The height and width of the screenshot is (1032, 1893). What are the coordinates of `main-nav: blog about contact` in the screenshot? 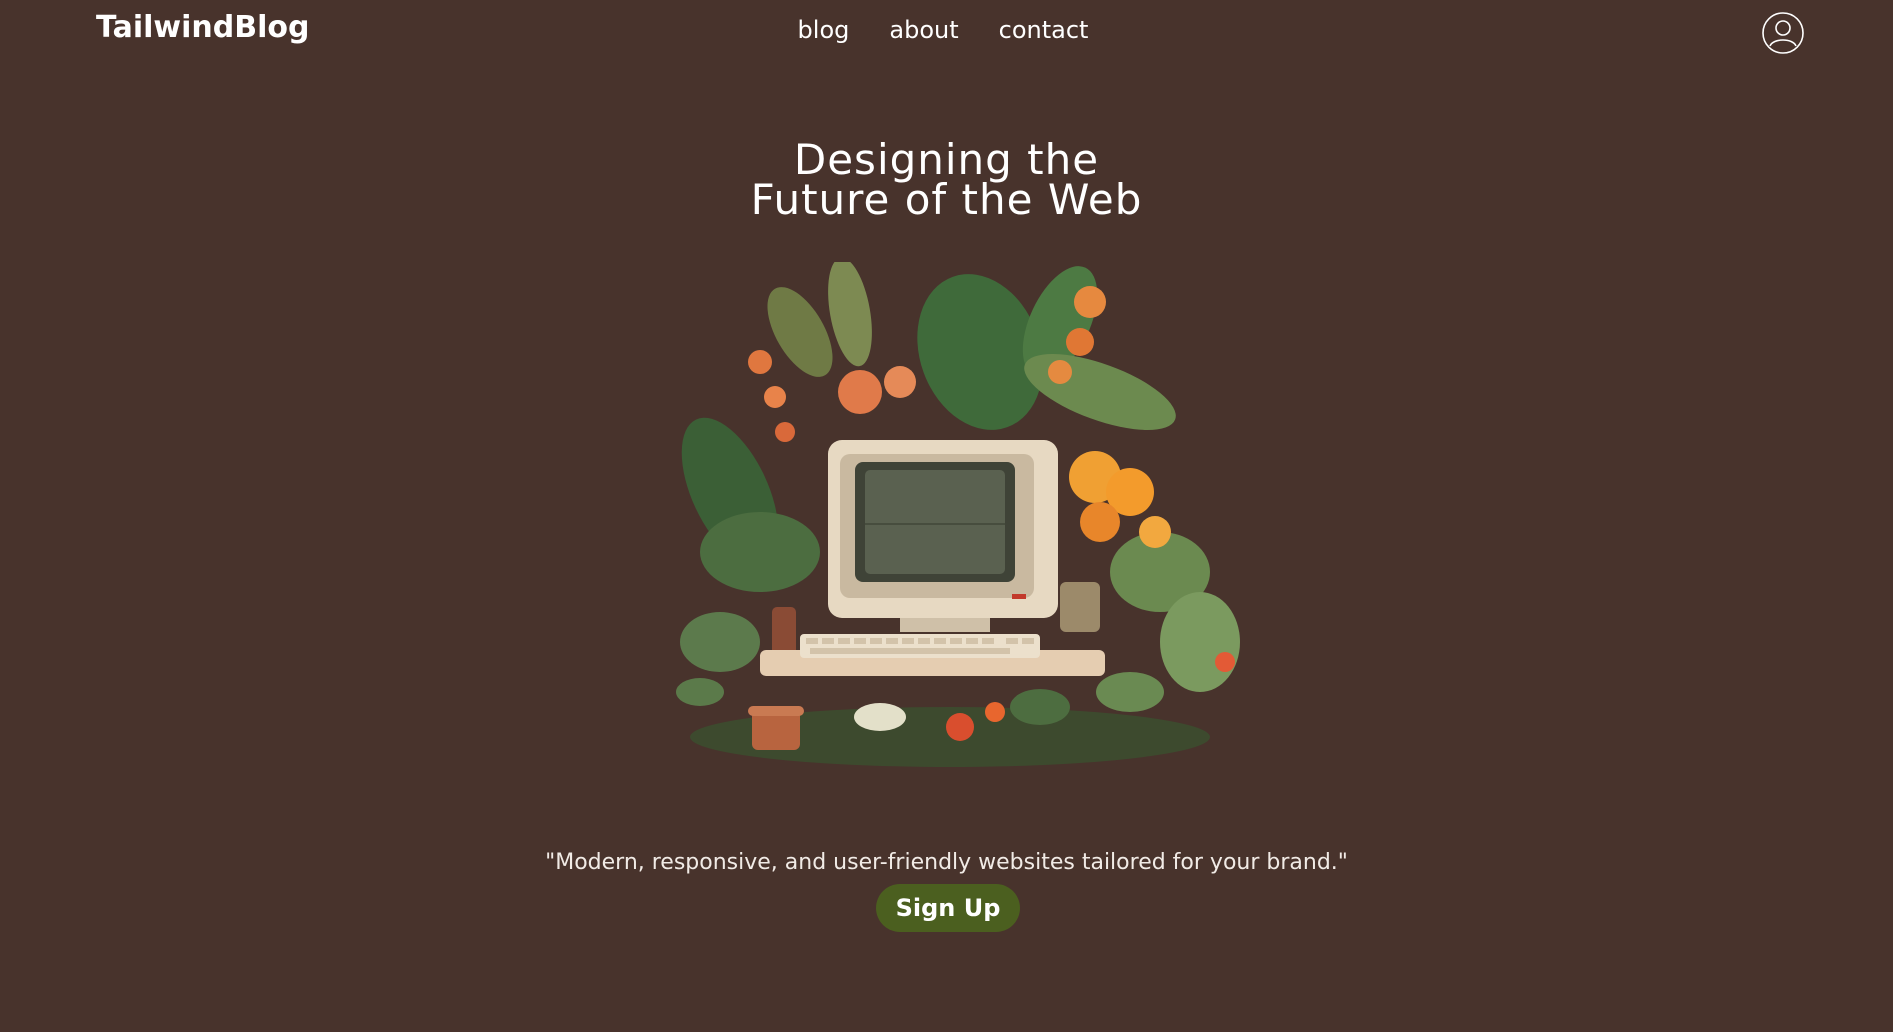 It's located at (946, 30).